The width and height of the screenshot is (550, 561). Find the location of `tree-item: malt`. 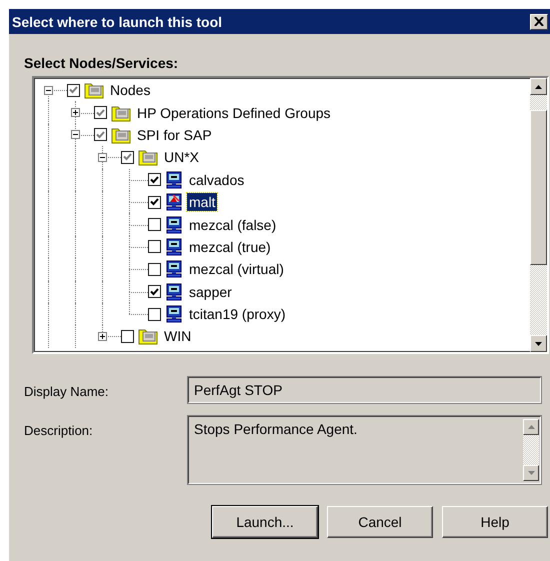

tree-item: malt is located at coordinates (202, 202).